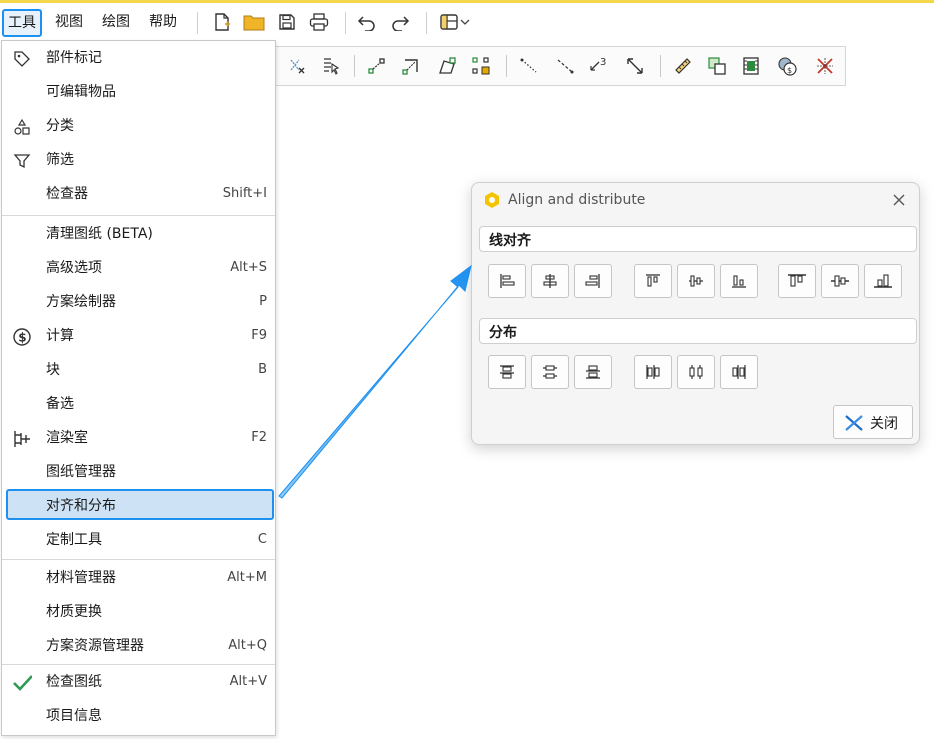 The image size is (934, 739). I want to click on align-center-h-icon, so click(550, 281).